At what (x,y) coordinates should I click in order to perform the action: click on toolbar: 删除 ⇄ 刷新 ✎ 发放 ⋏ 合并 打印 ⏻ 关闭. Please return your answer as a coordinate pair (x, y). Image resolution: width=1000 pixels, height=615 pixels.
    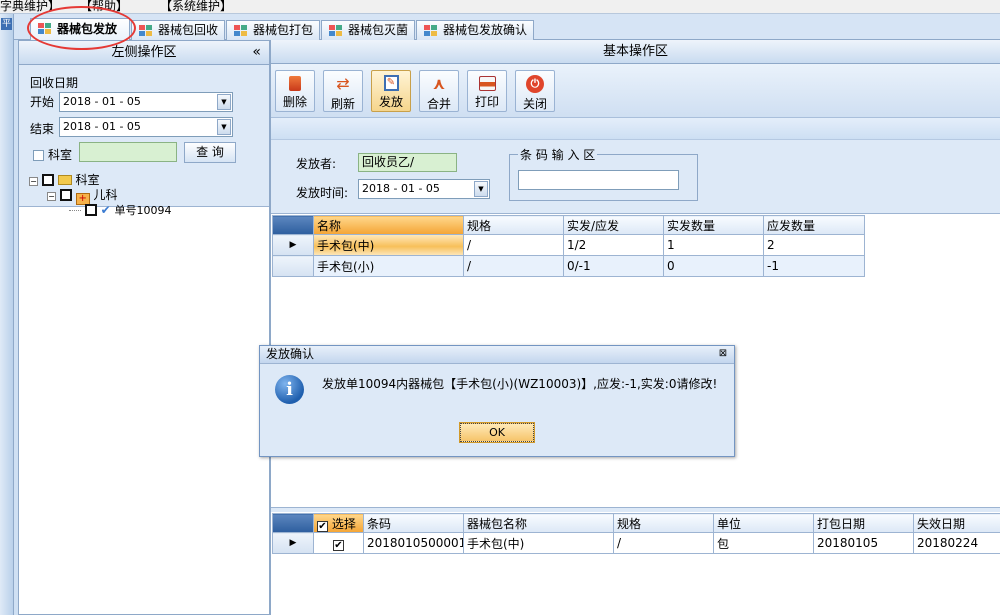
    Looking at the image, I should click on (635, 91).